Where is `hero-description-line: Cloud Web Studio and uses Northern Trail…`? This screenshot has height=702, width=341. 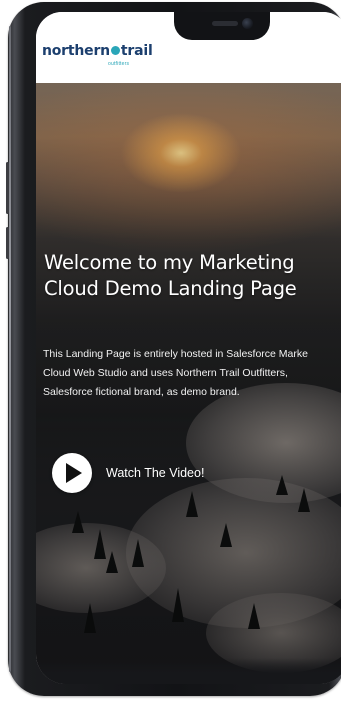
hero-description-line: Cloud Web Studio and uses Northern Trail… is located at coordinates (165, 373).